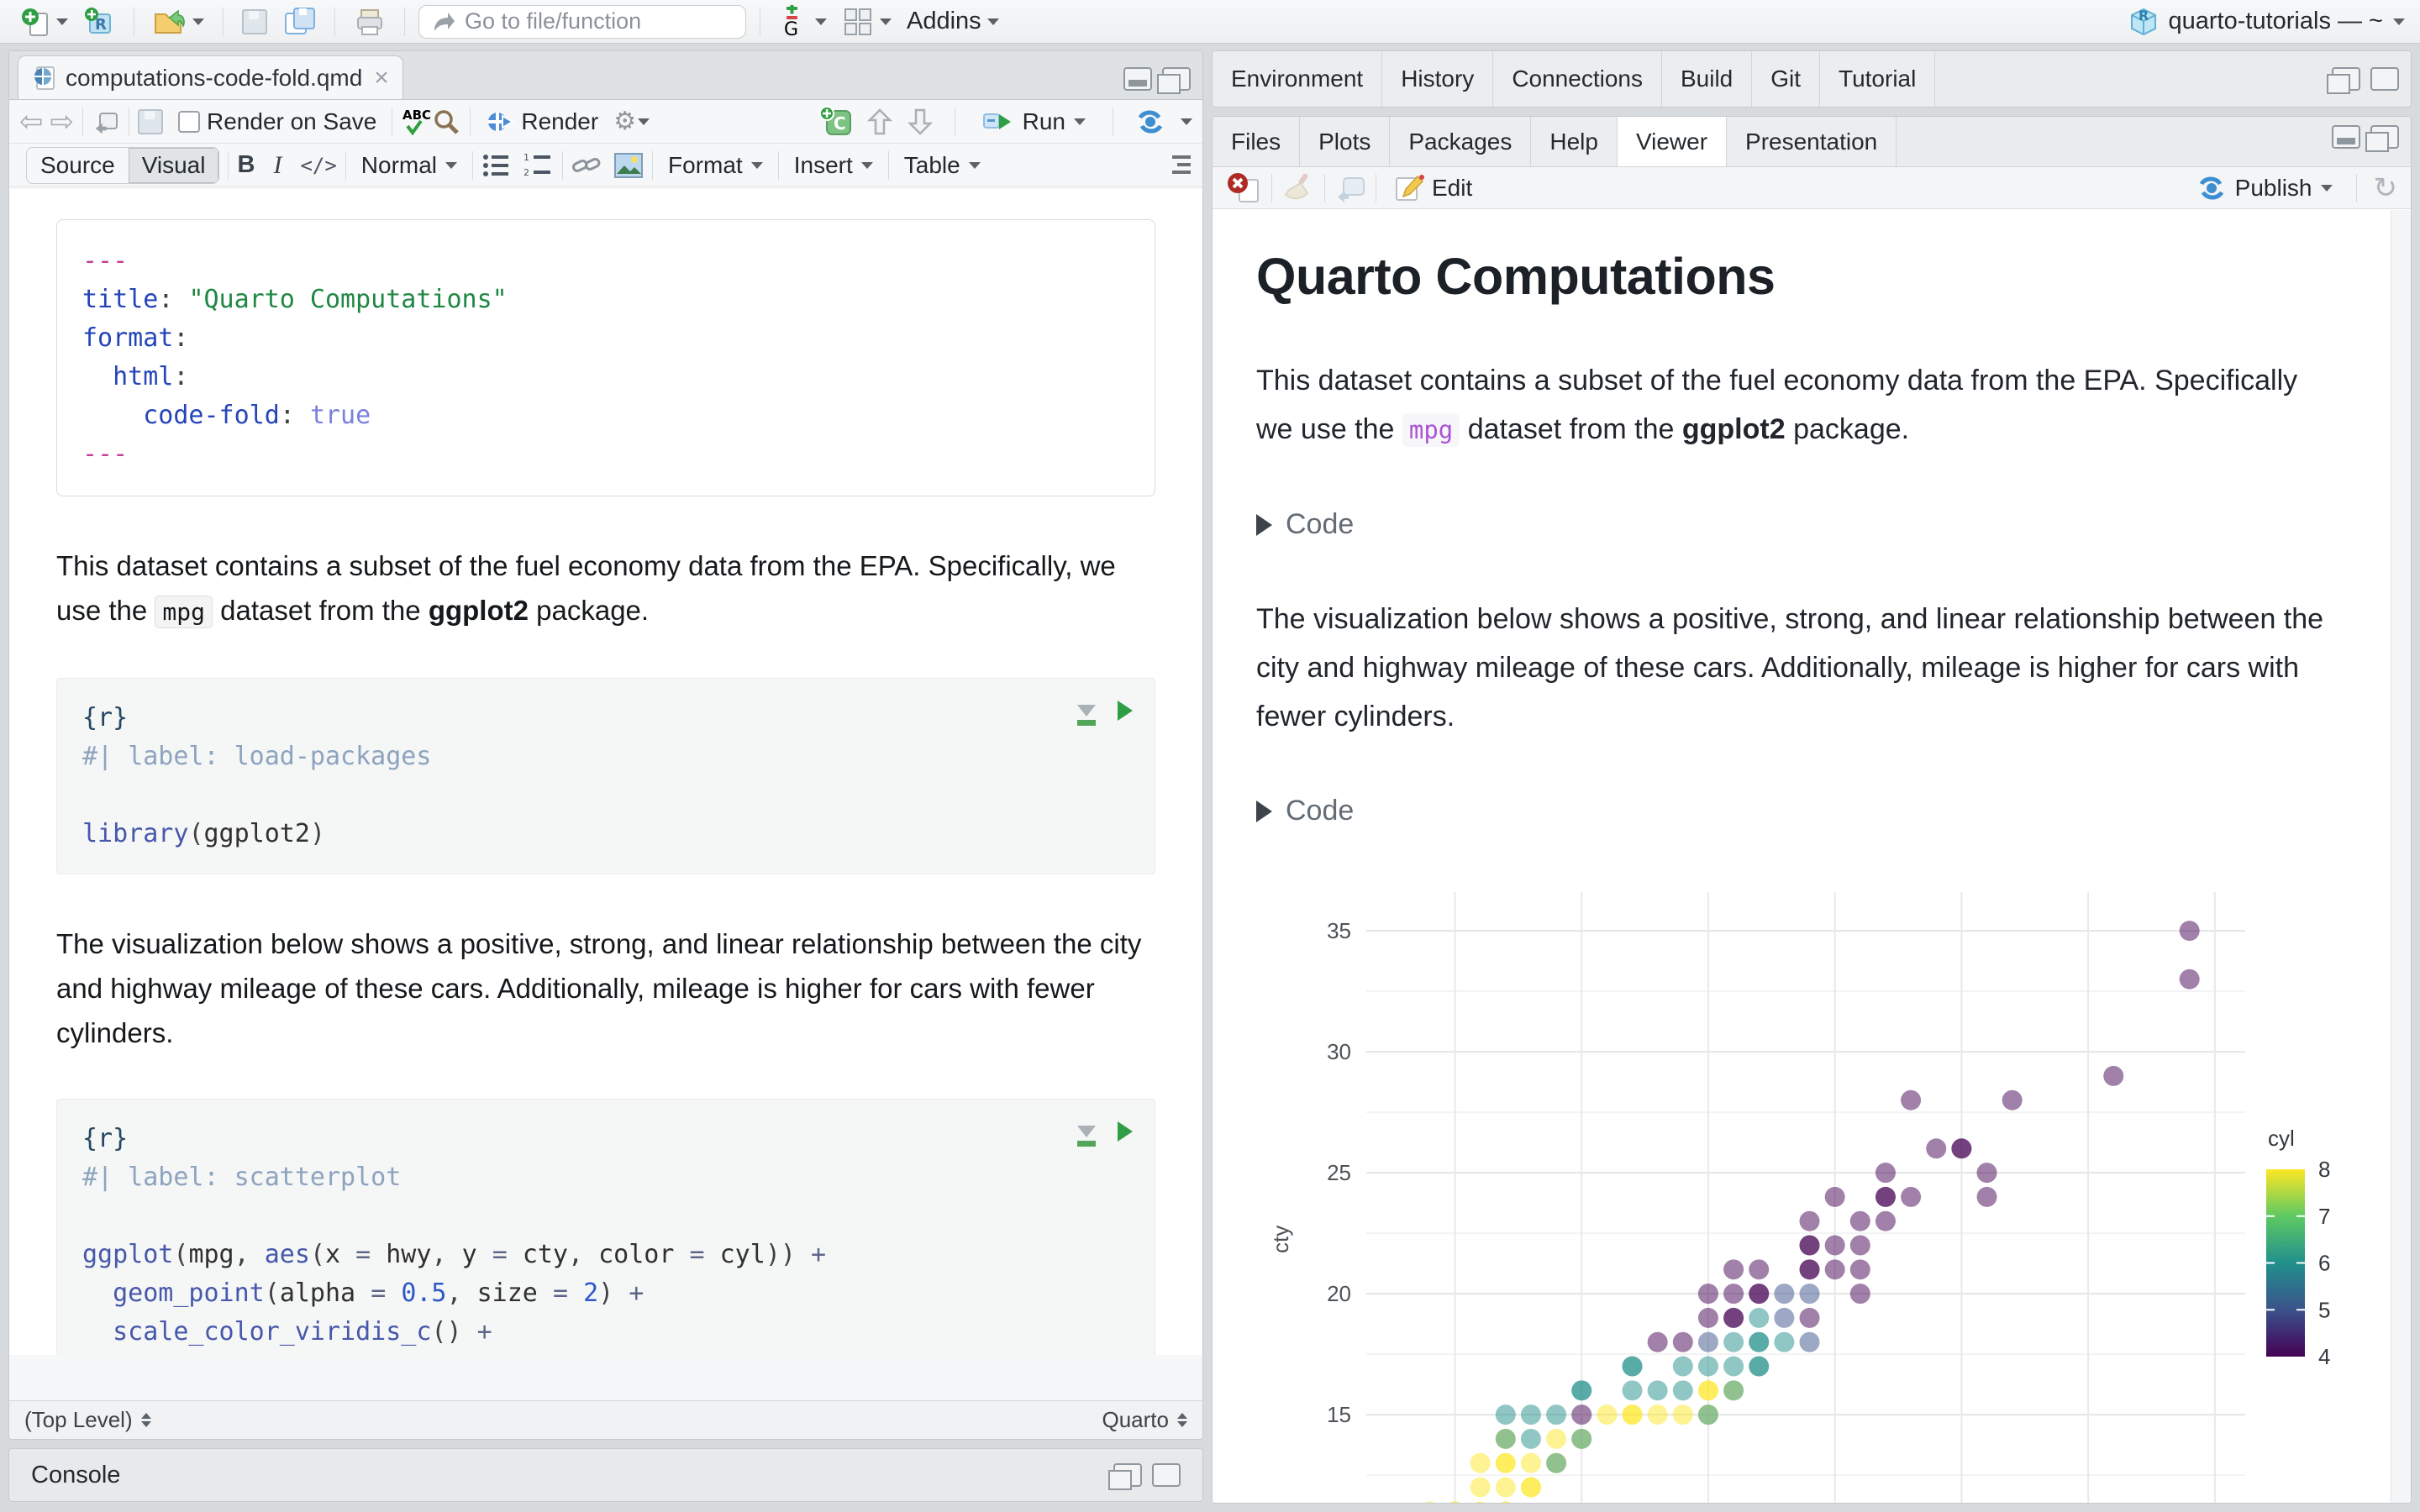 Image resolution: width=2420 pixels, height=1512 pixels. I want to click on addins-button: Addins, so click(953, 21).